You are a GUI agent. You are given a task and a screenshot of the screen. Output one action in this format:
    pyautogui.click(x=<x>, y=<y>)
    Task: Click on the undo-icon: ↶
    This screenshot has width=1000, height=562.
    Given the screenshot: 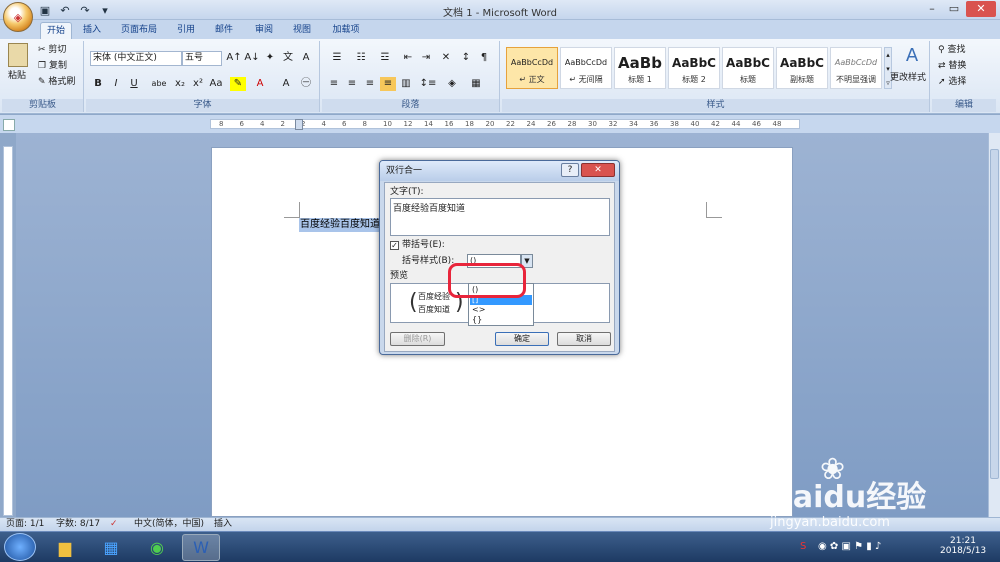 What is the action you would take?
    pyautogui.click(x=65, y=10)
    